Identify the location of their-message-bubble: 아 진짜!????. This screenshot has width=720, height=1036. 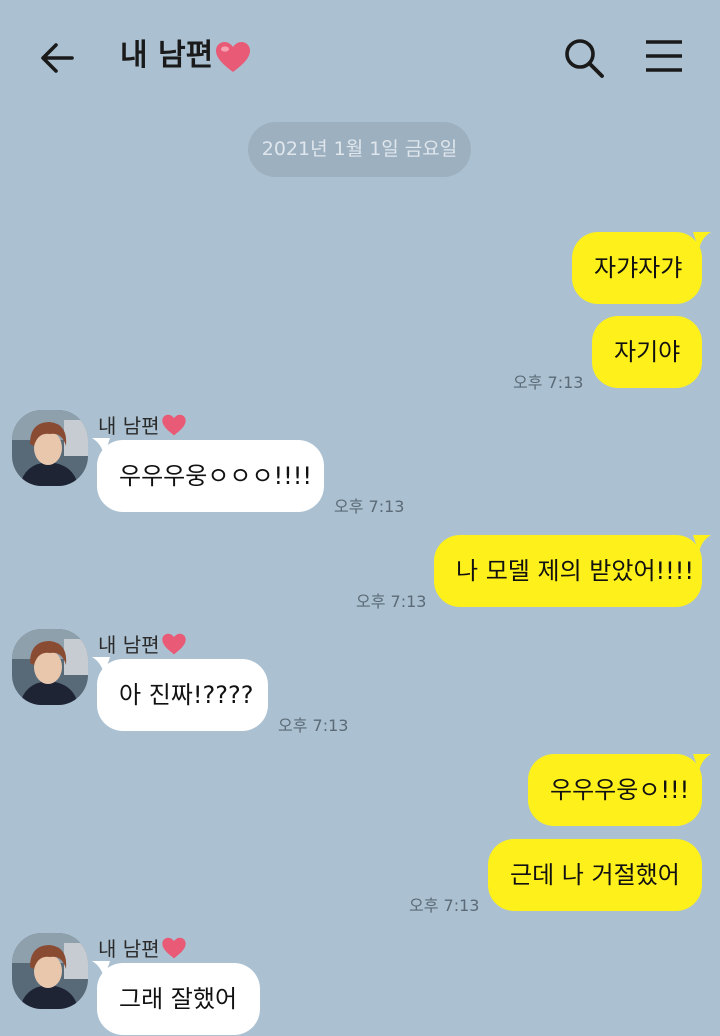
(182, 695).